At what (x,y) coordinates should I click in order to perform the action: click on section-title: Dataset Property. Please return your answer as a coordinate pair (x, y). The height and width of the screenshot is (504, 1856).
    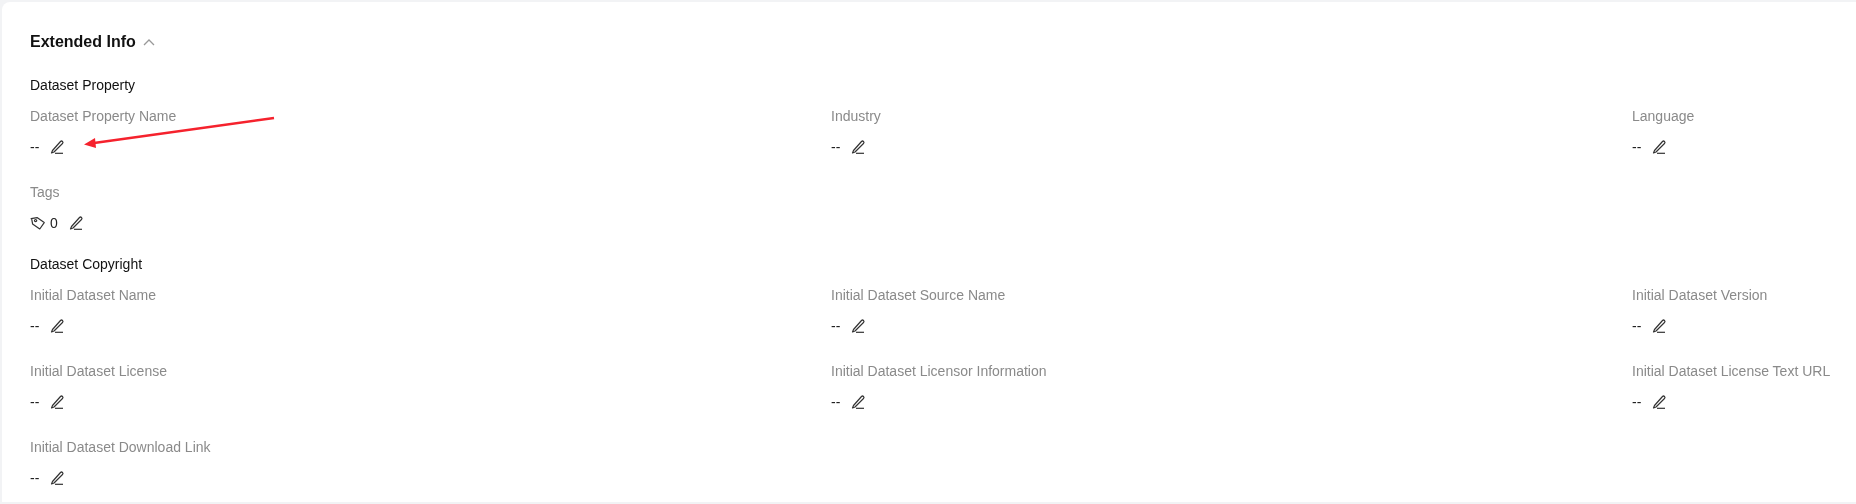
    Looking at the image, I should click on (83, 85).